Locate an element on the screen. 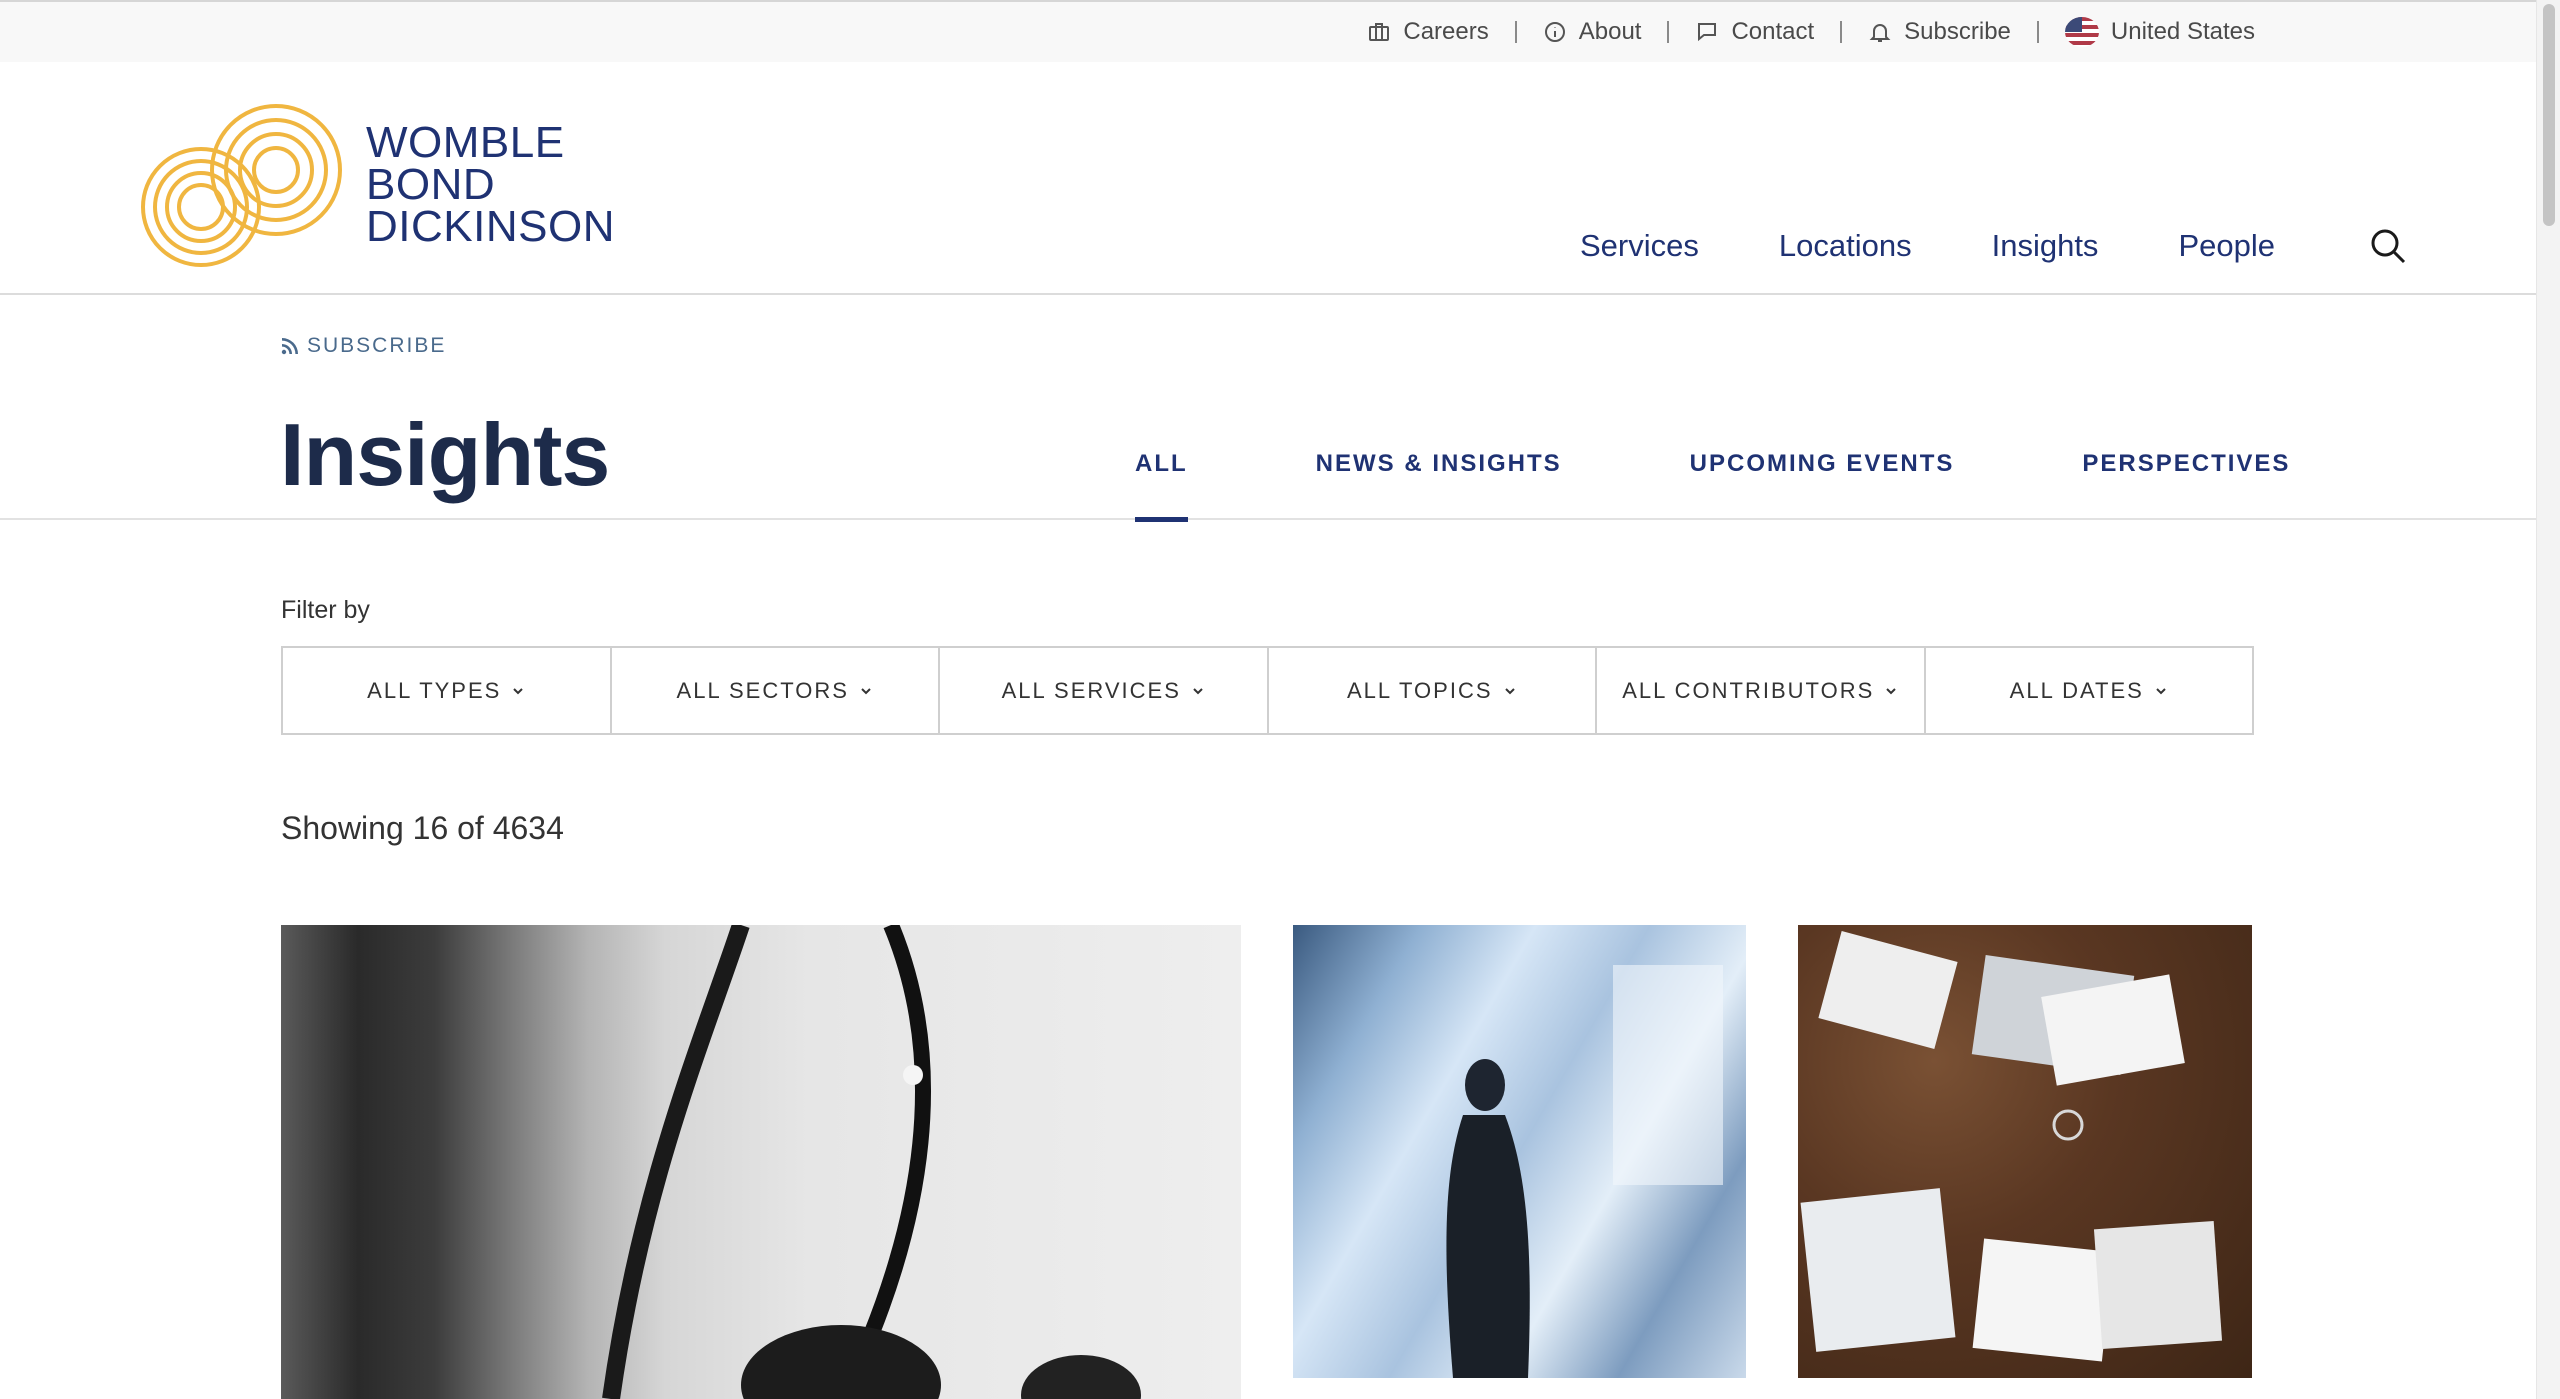 The image size is (2560, 1399). filter-label: Filter by is located at coordinates (325, 610).